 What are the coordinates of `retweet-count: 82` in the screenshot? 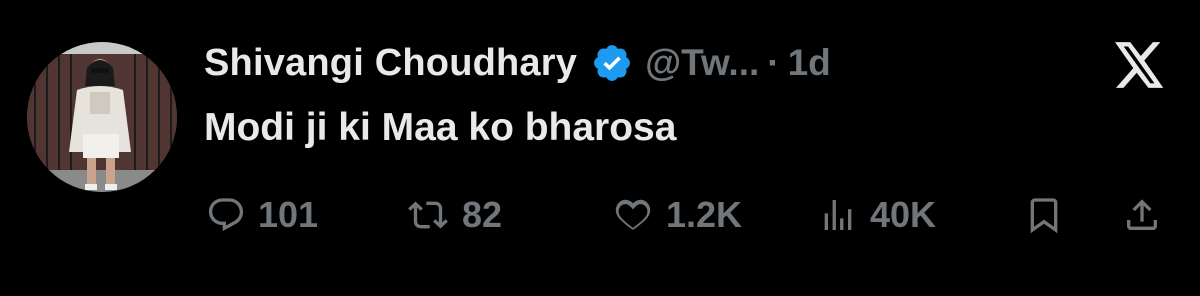 It's located at (482, 214).